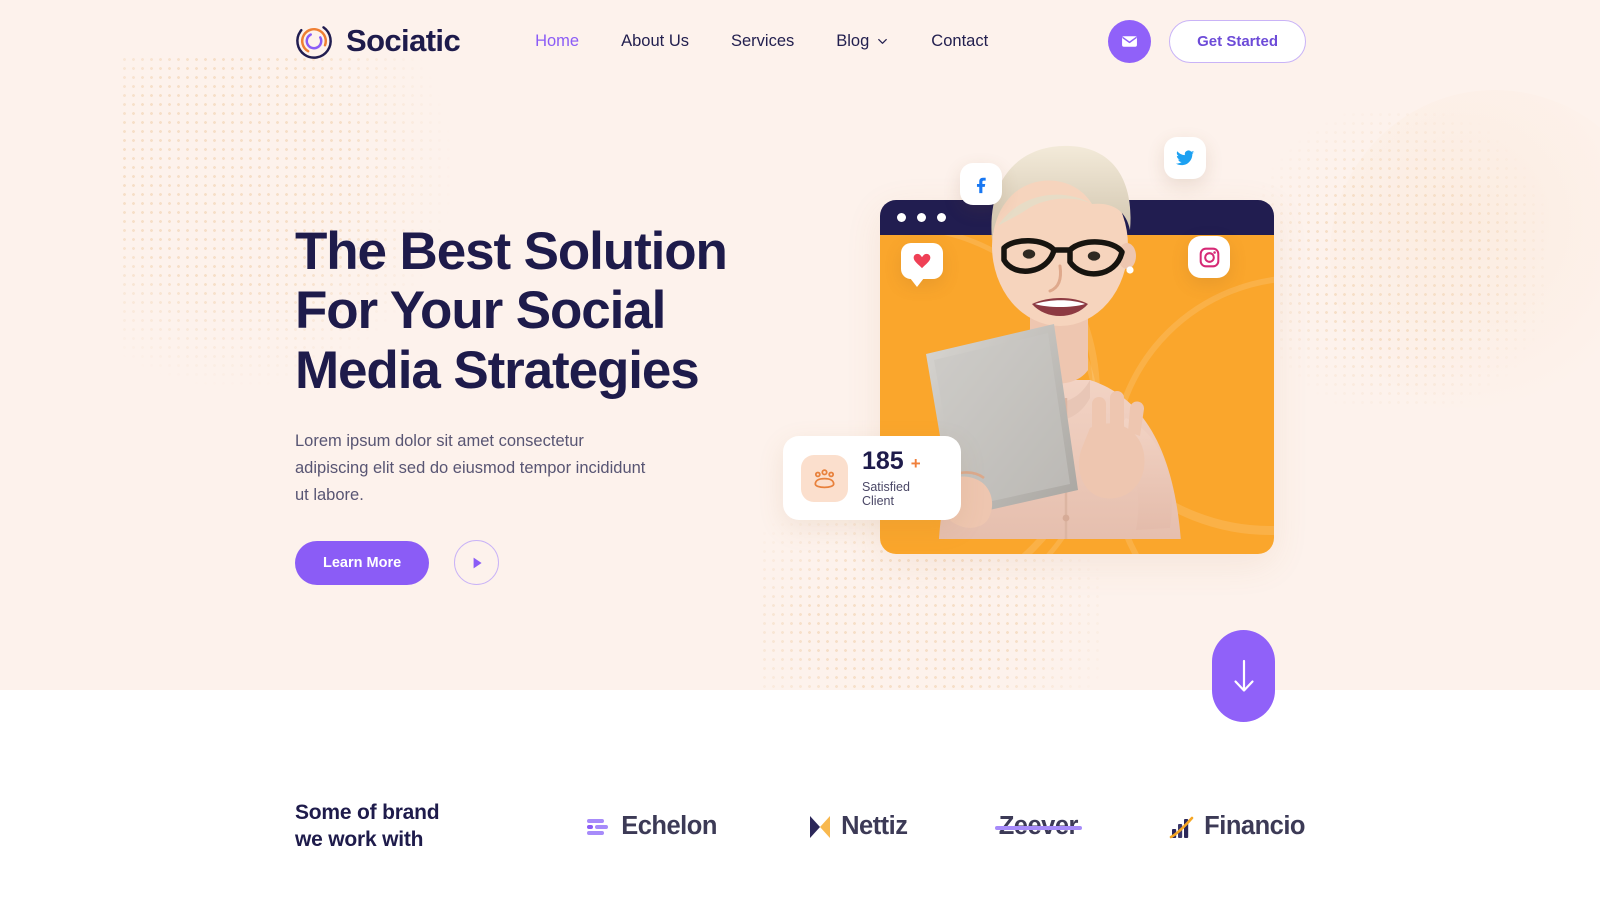  I want to click on instagram-icon, so click(1209, 257).